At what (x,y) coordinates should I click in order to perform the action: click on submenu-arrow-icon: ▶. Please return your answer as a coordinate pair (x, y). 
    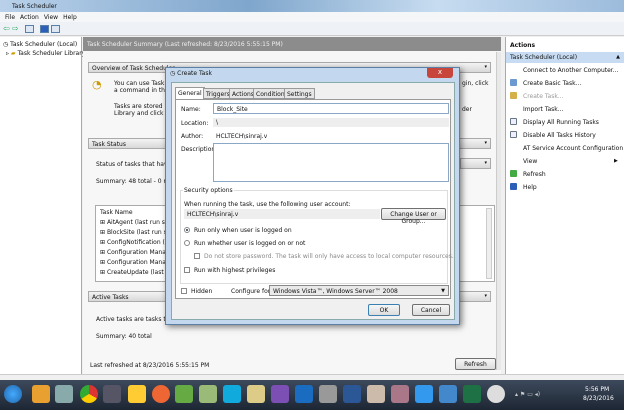
    Looking at the image, I should click on (616, 161).